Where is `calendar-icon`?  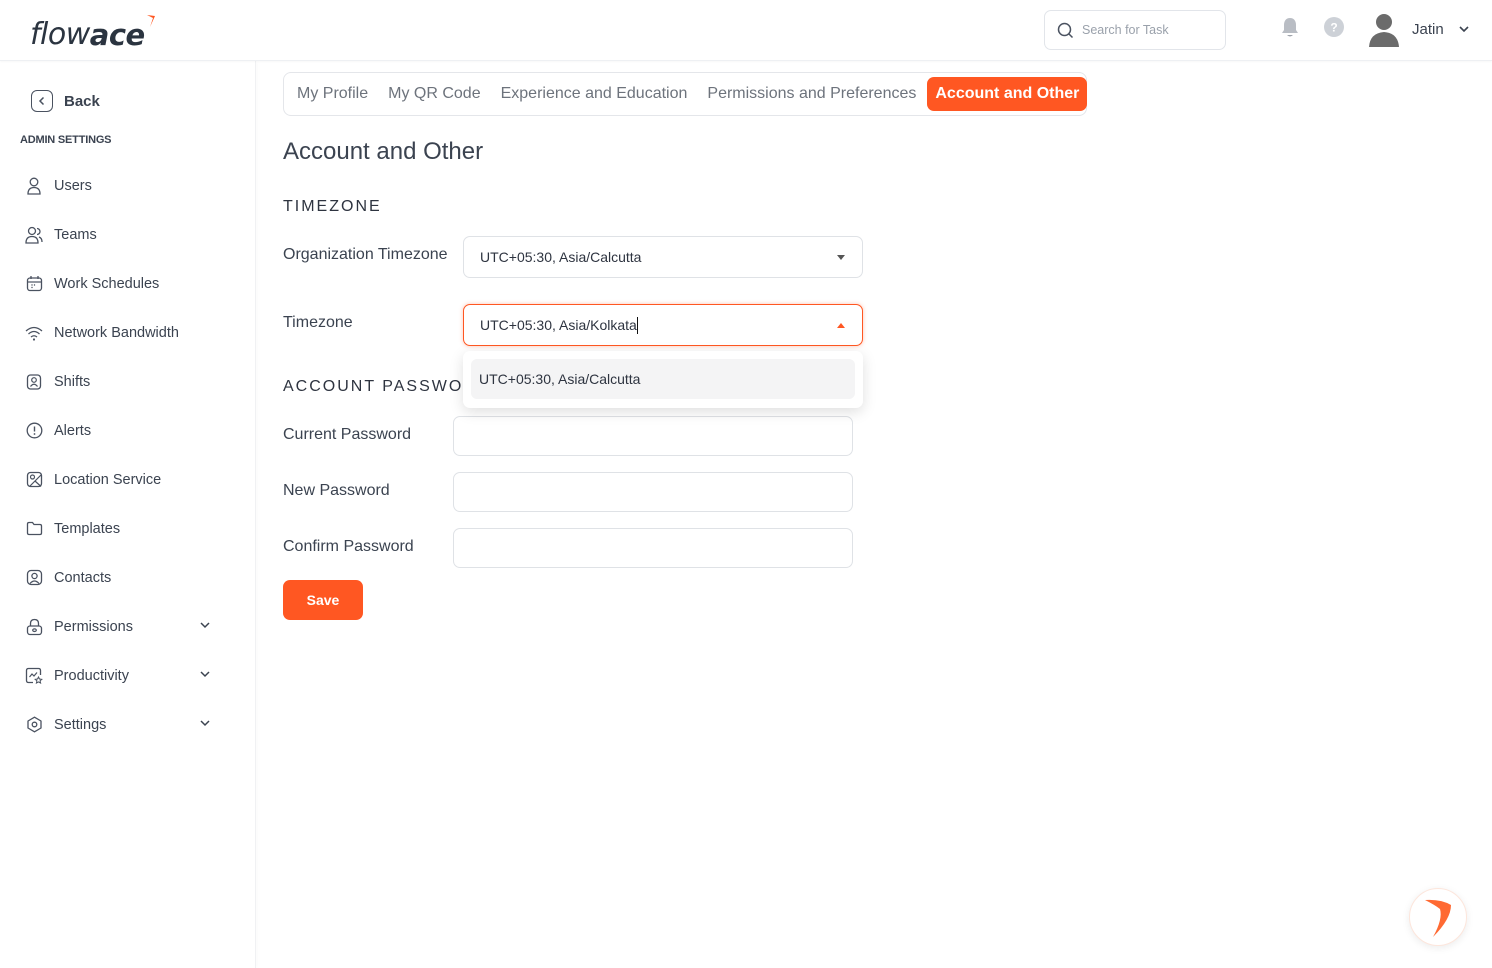
calendar-icon is located at coordinates (34, 284).